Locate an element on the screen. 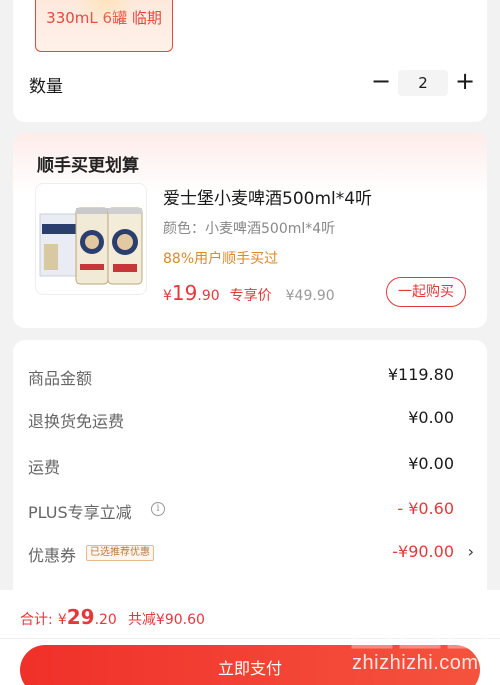 This screenshot has width=500, height=685. product-price-row: ¥19.90 专享价 ¥49.90 is located at coordinates (249, 293).